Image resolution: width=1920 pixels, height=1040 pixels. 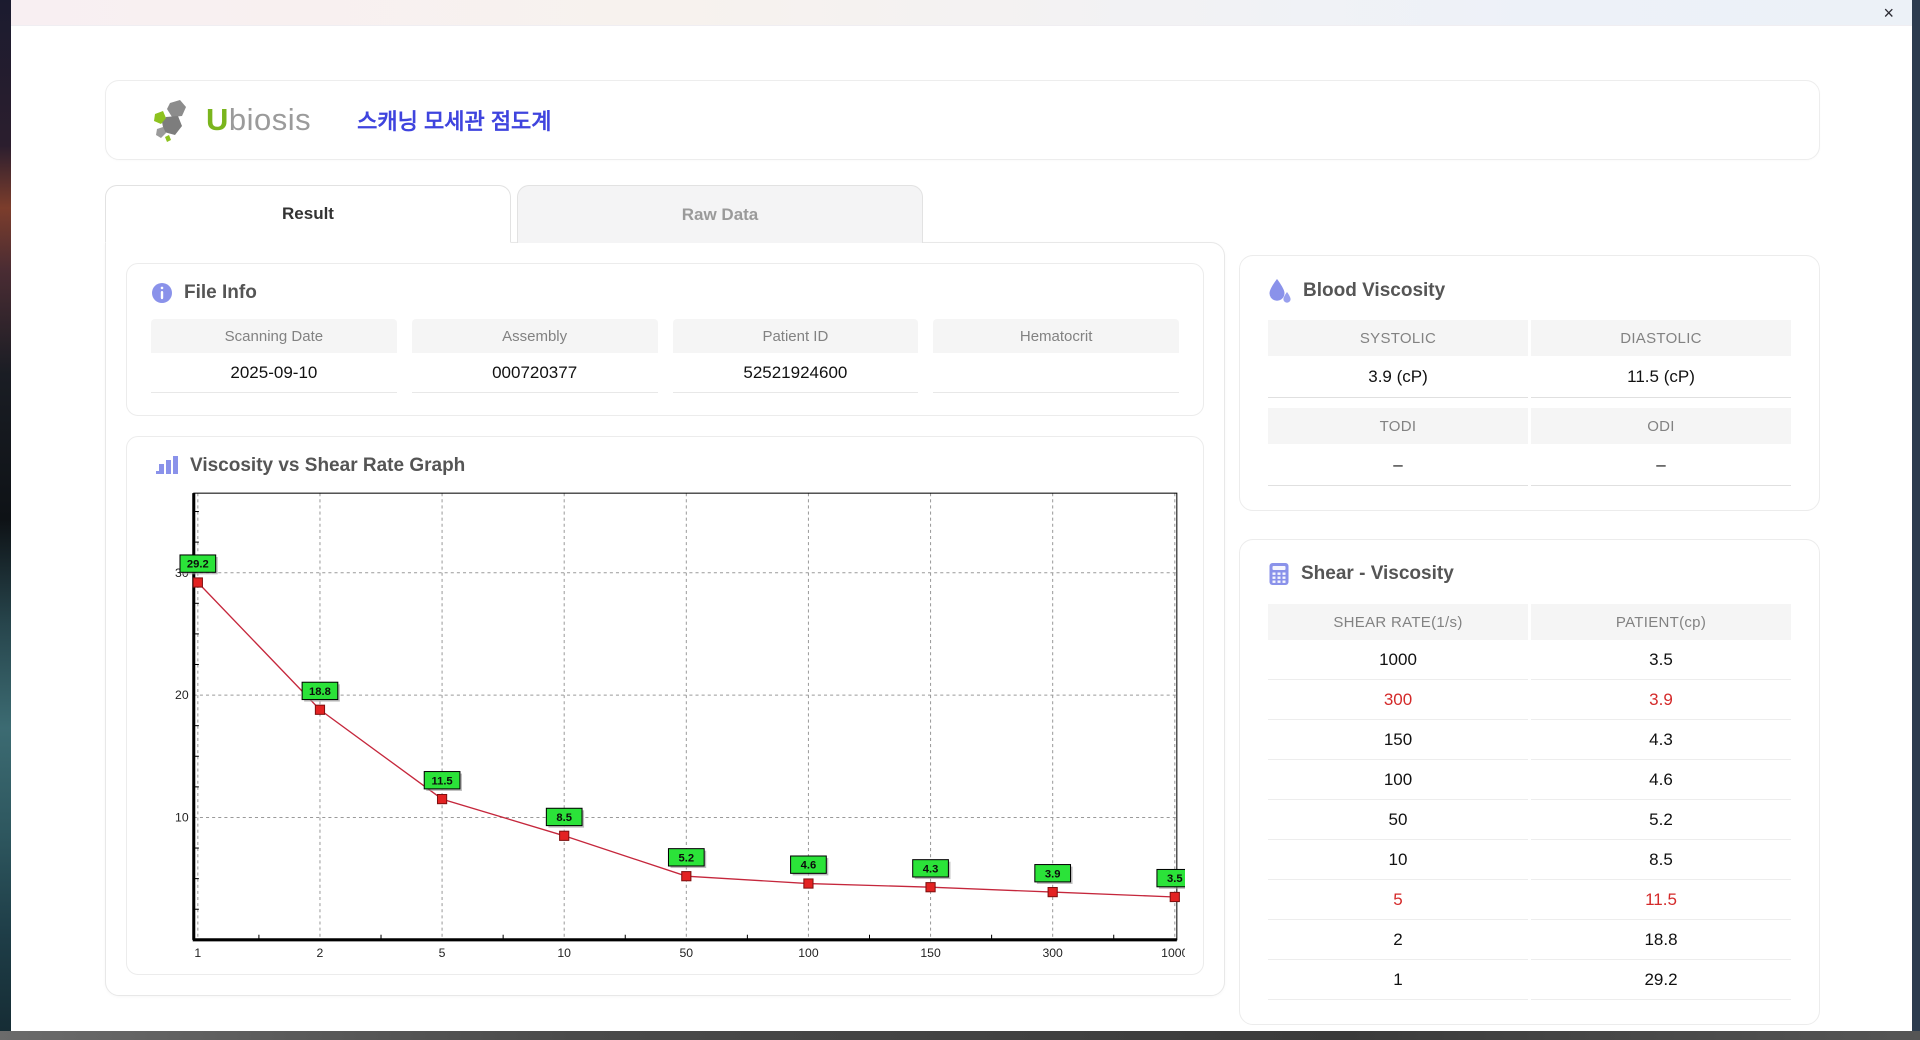 I want to click on x-tick-label: 300, so click(x=1052, y=953).